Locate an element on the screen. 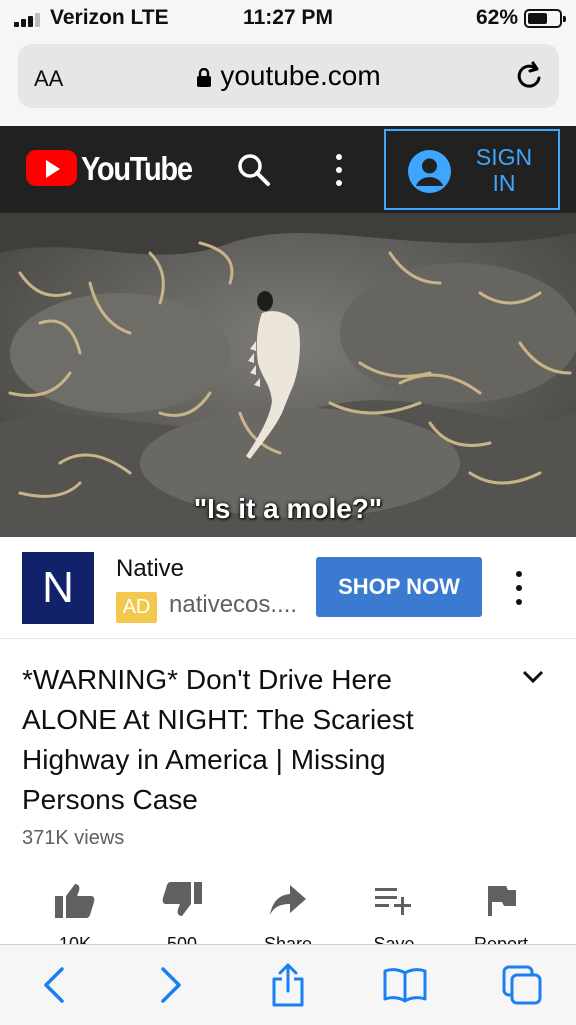 Image resolution: width=576 pixels, height=1025 pixels. ad-more-options-icon is located at coordinates (519, 588).